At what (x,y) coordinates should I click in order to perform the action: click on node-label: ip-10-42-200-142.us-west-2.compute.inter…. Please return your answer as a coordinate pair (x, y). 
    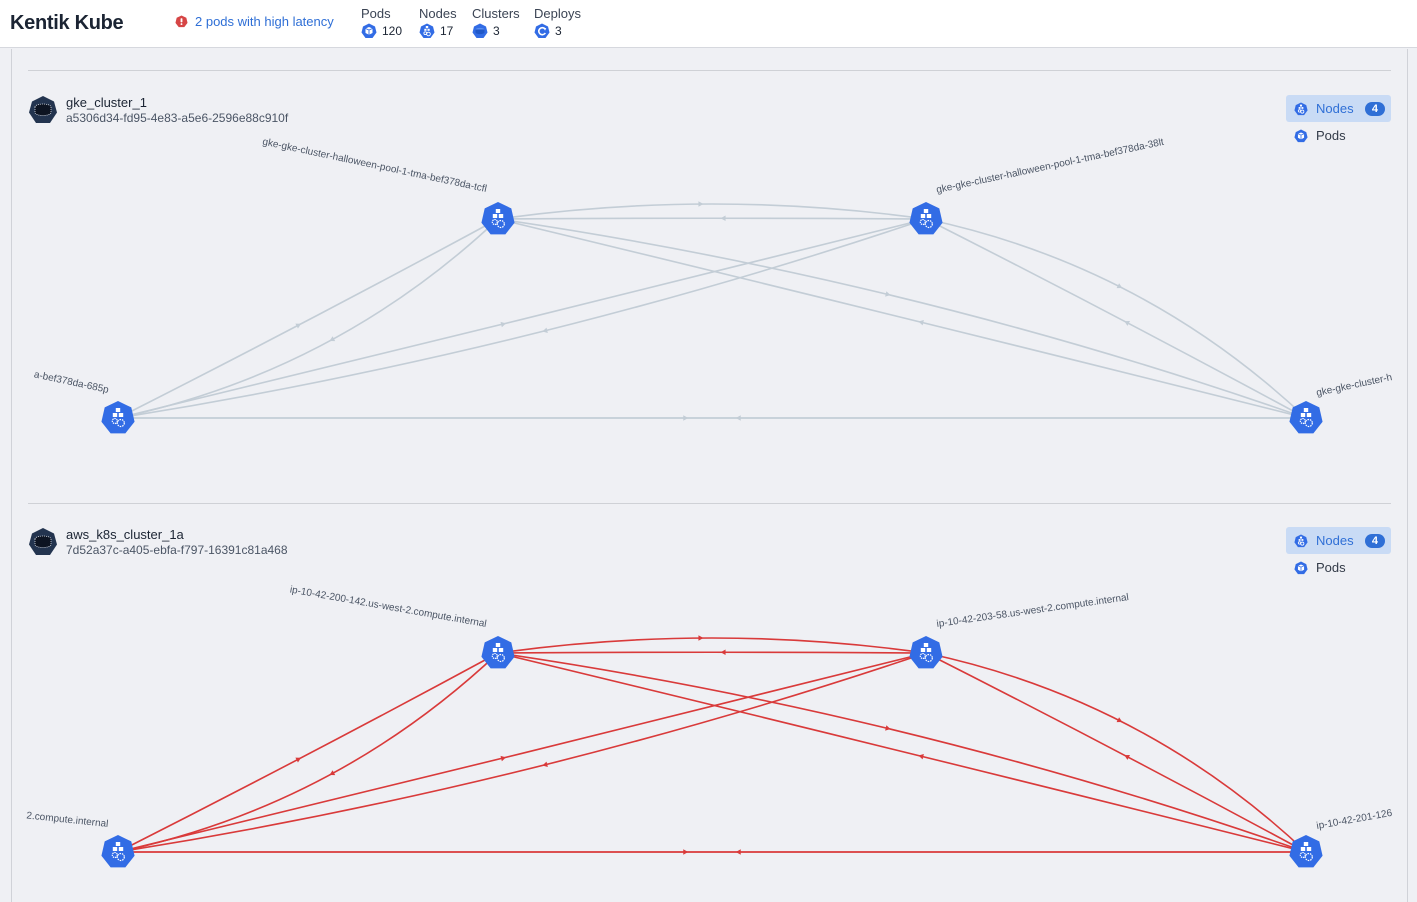
    Looking at the image, I should click on (388, 606).